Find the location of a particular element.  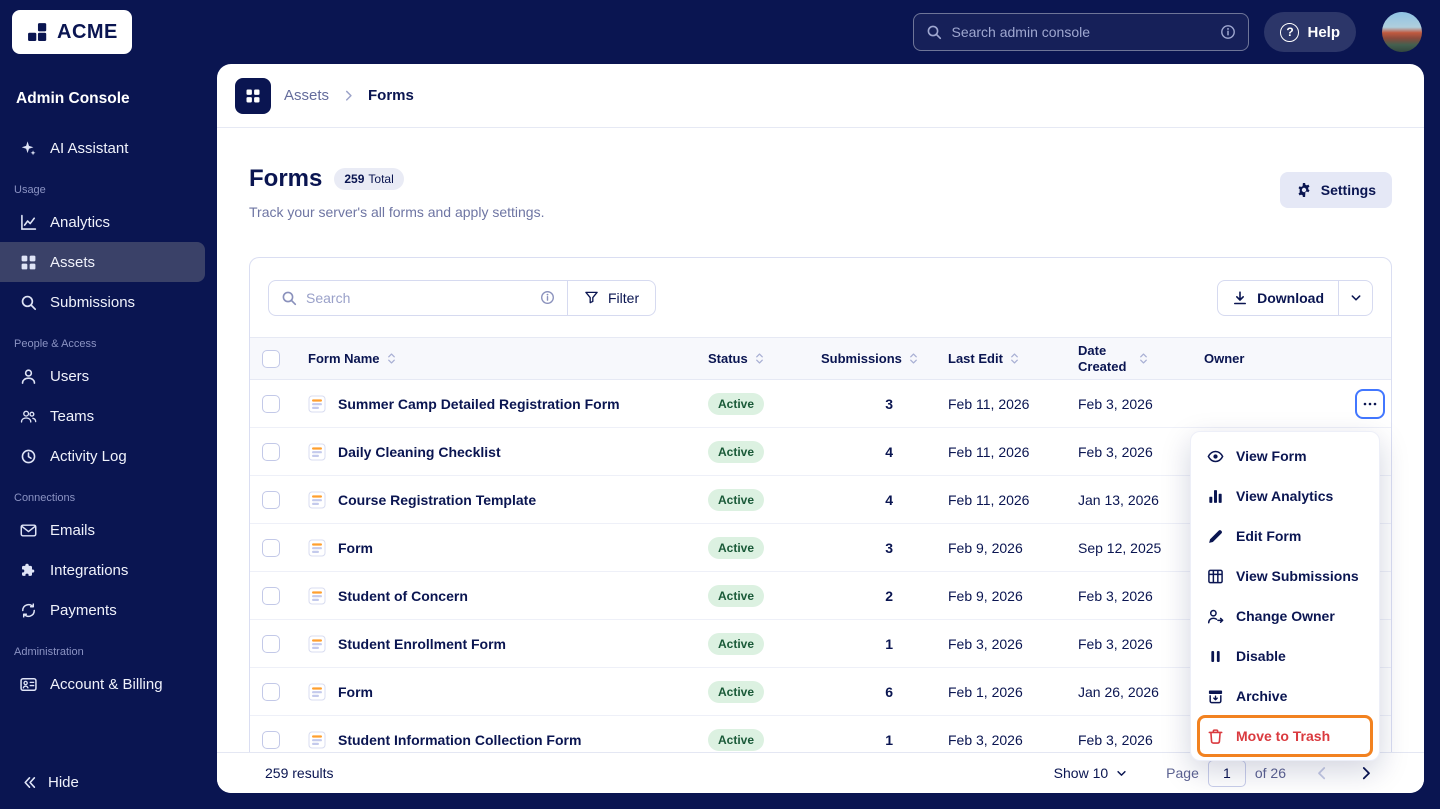

acme-logo: ACME is located at coordinates (72, 32).